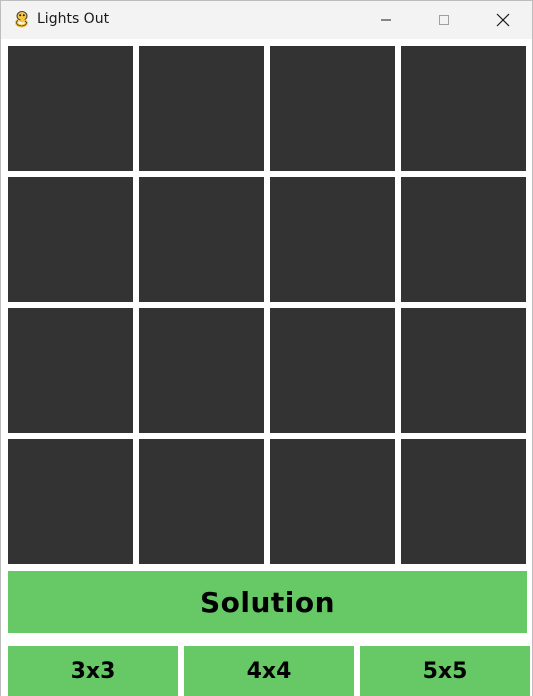  I want to click on close-button, so click(503, 20).